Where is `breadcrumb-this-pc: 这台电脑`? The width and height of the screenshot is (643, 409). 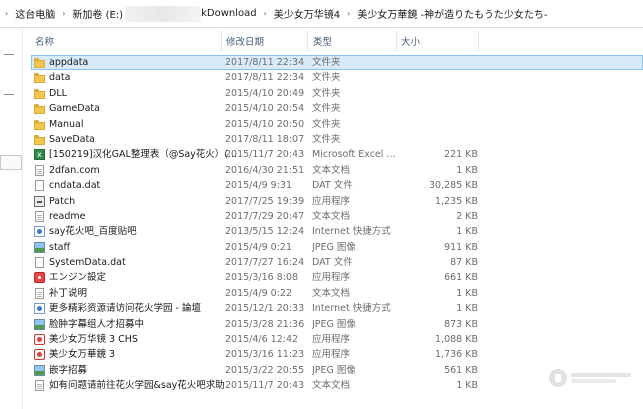
breadcrumb-this-pc: 这台电脑 is located at coordinates (35, 13).